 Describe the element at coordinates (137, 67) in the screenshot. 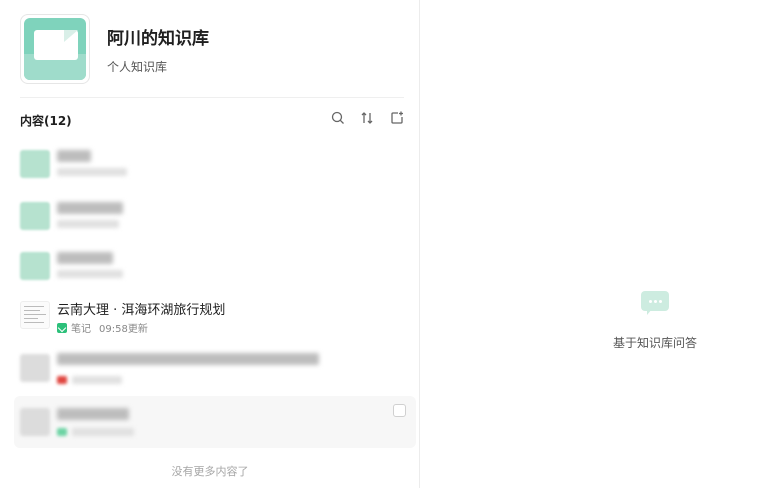

I see `knowledge-base-subtitle: 个人知识库` at that location.